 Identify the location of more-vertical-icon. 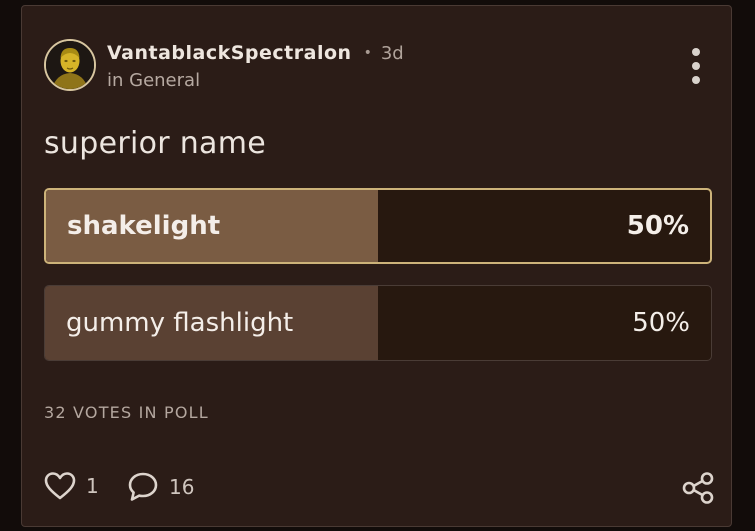
(696, 66).